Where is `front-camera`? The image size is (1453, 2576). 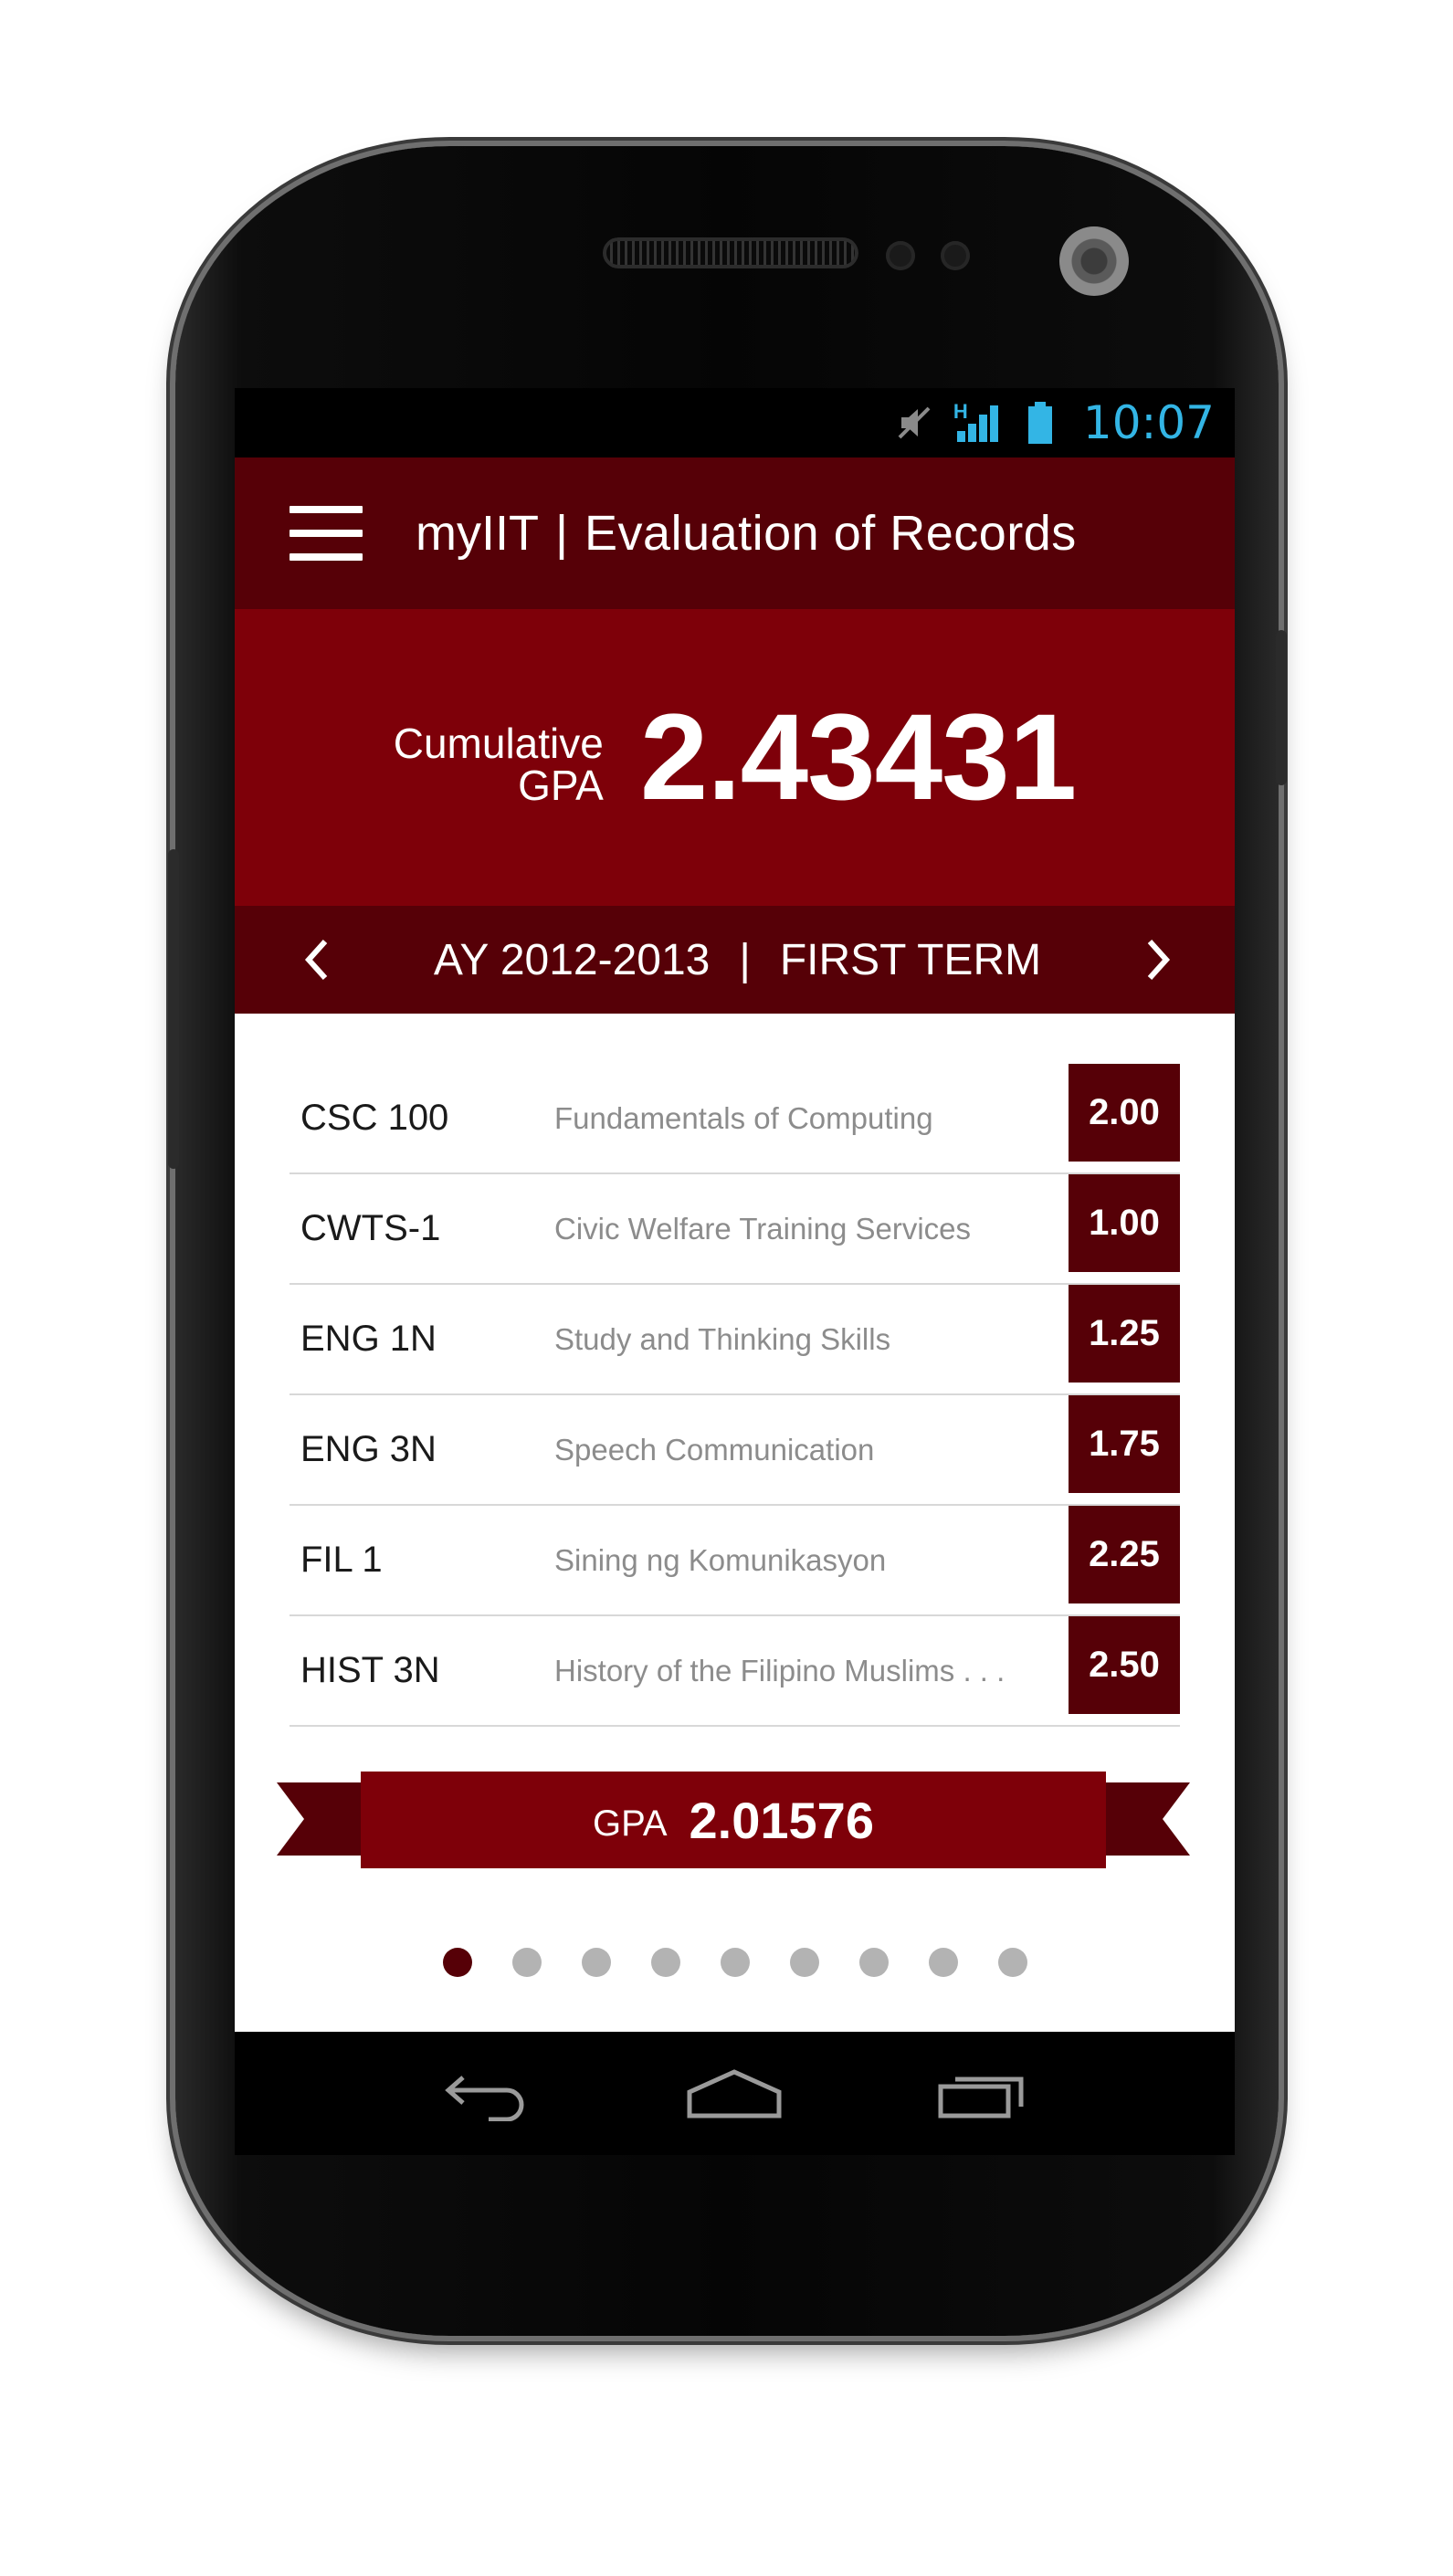 front-camera is located at coordinates (1094, 261).